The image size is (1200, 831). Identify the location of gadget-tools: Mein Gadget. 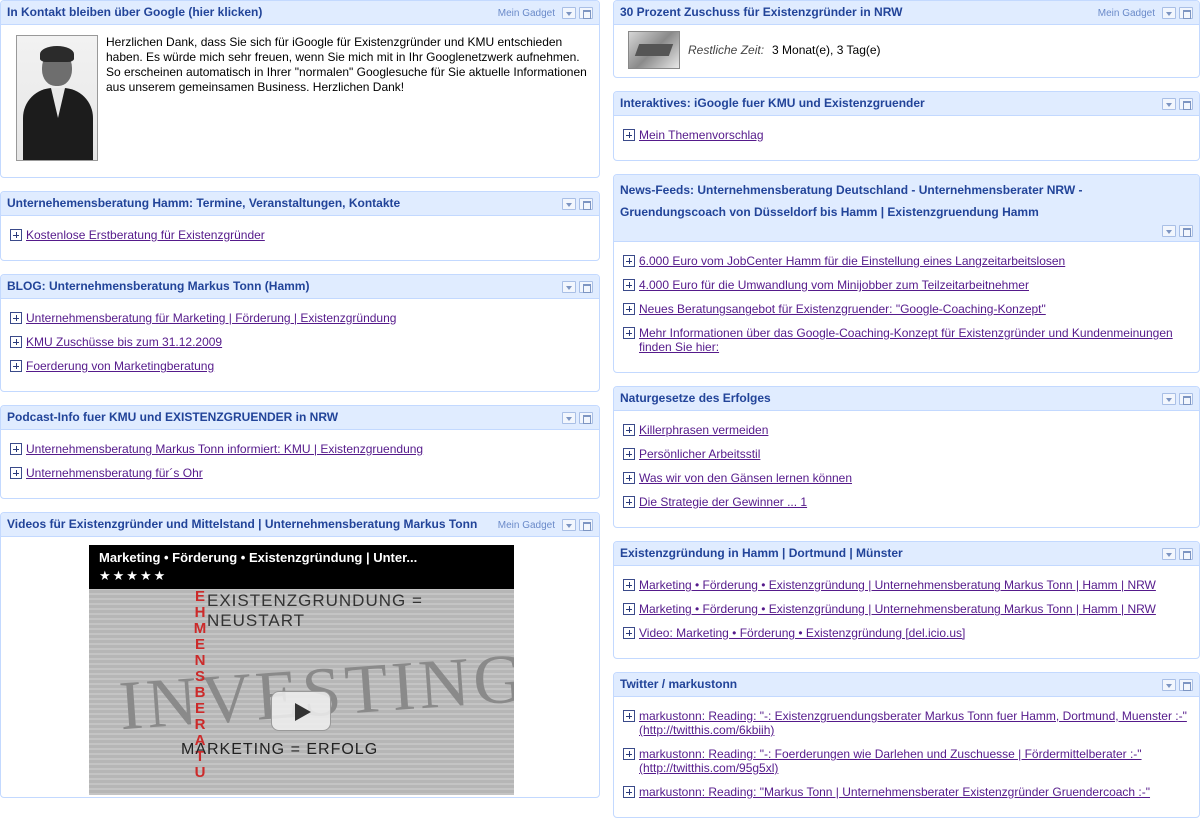
(545, 13).